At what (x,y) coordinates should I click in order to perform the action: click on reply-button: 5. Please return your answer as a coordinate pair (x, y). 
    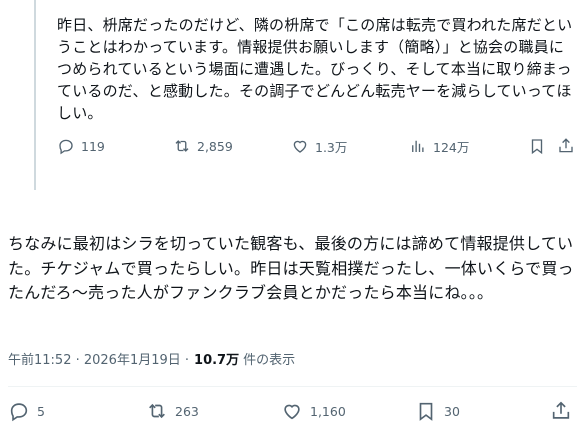
    Looking at the image, I should click on (26, 411).